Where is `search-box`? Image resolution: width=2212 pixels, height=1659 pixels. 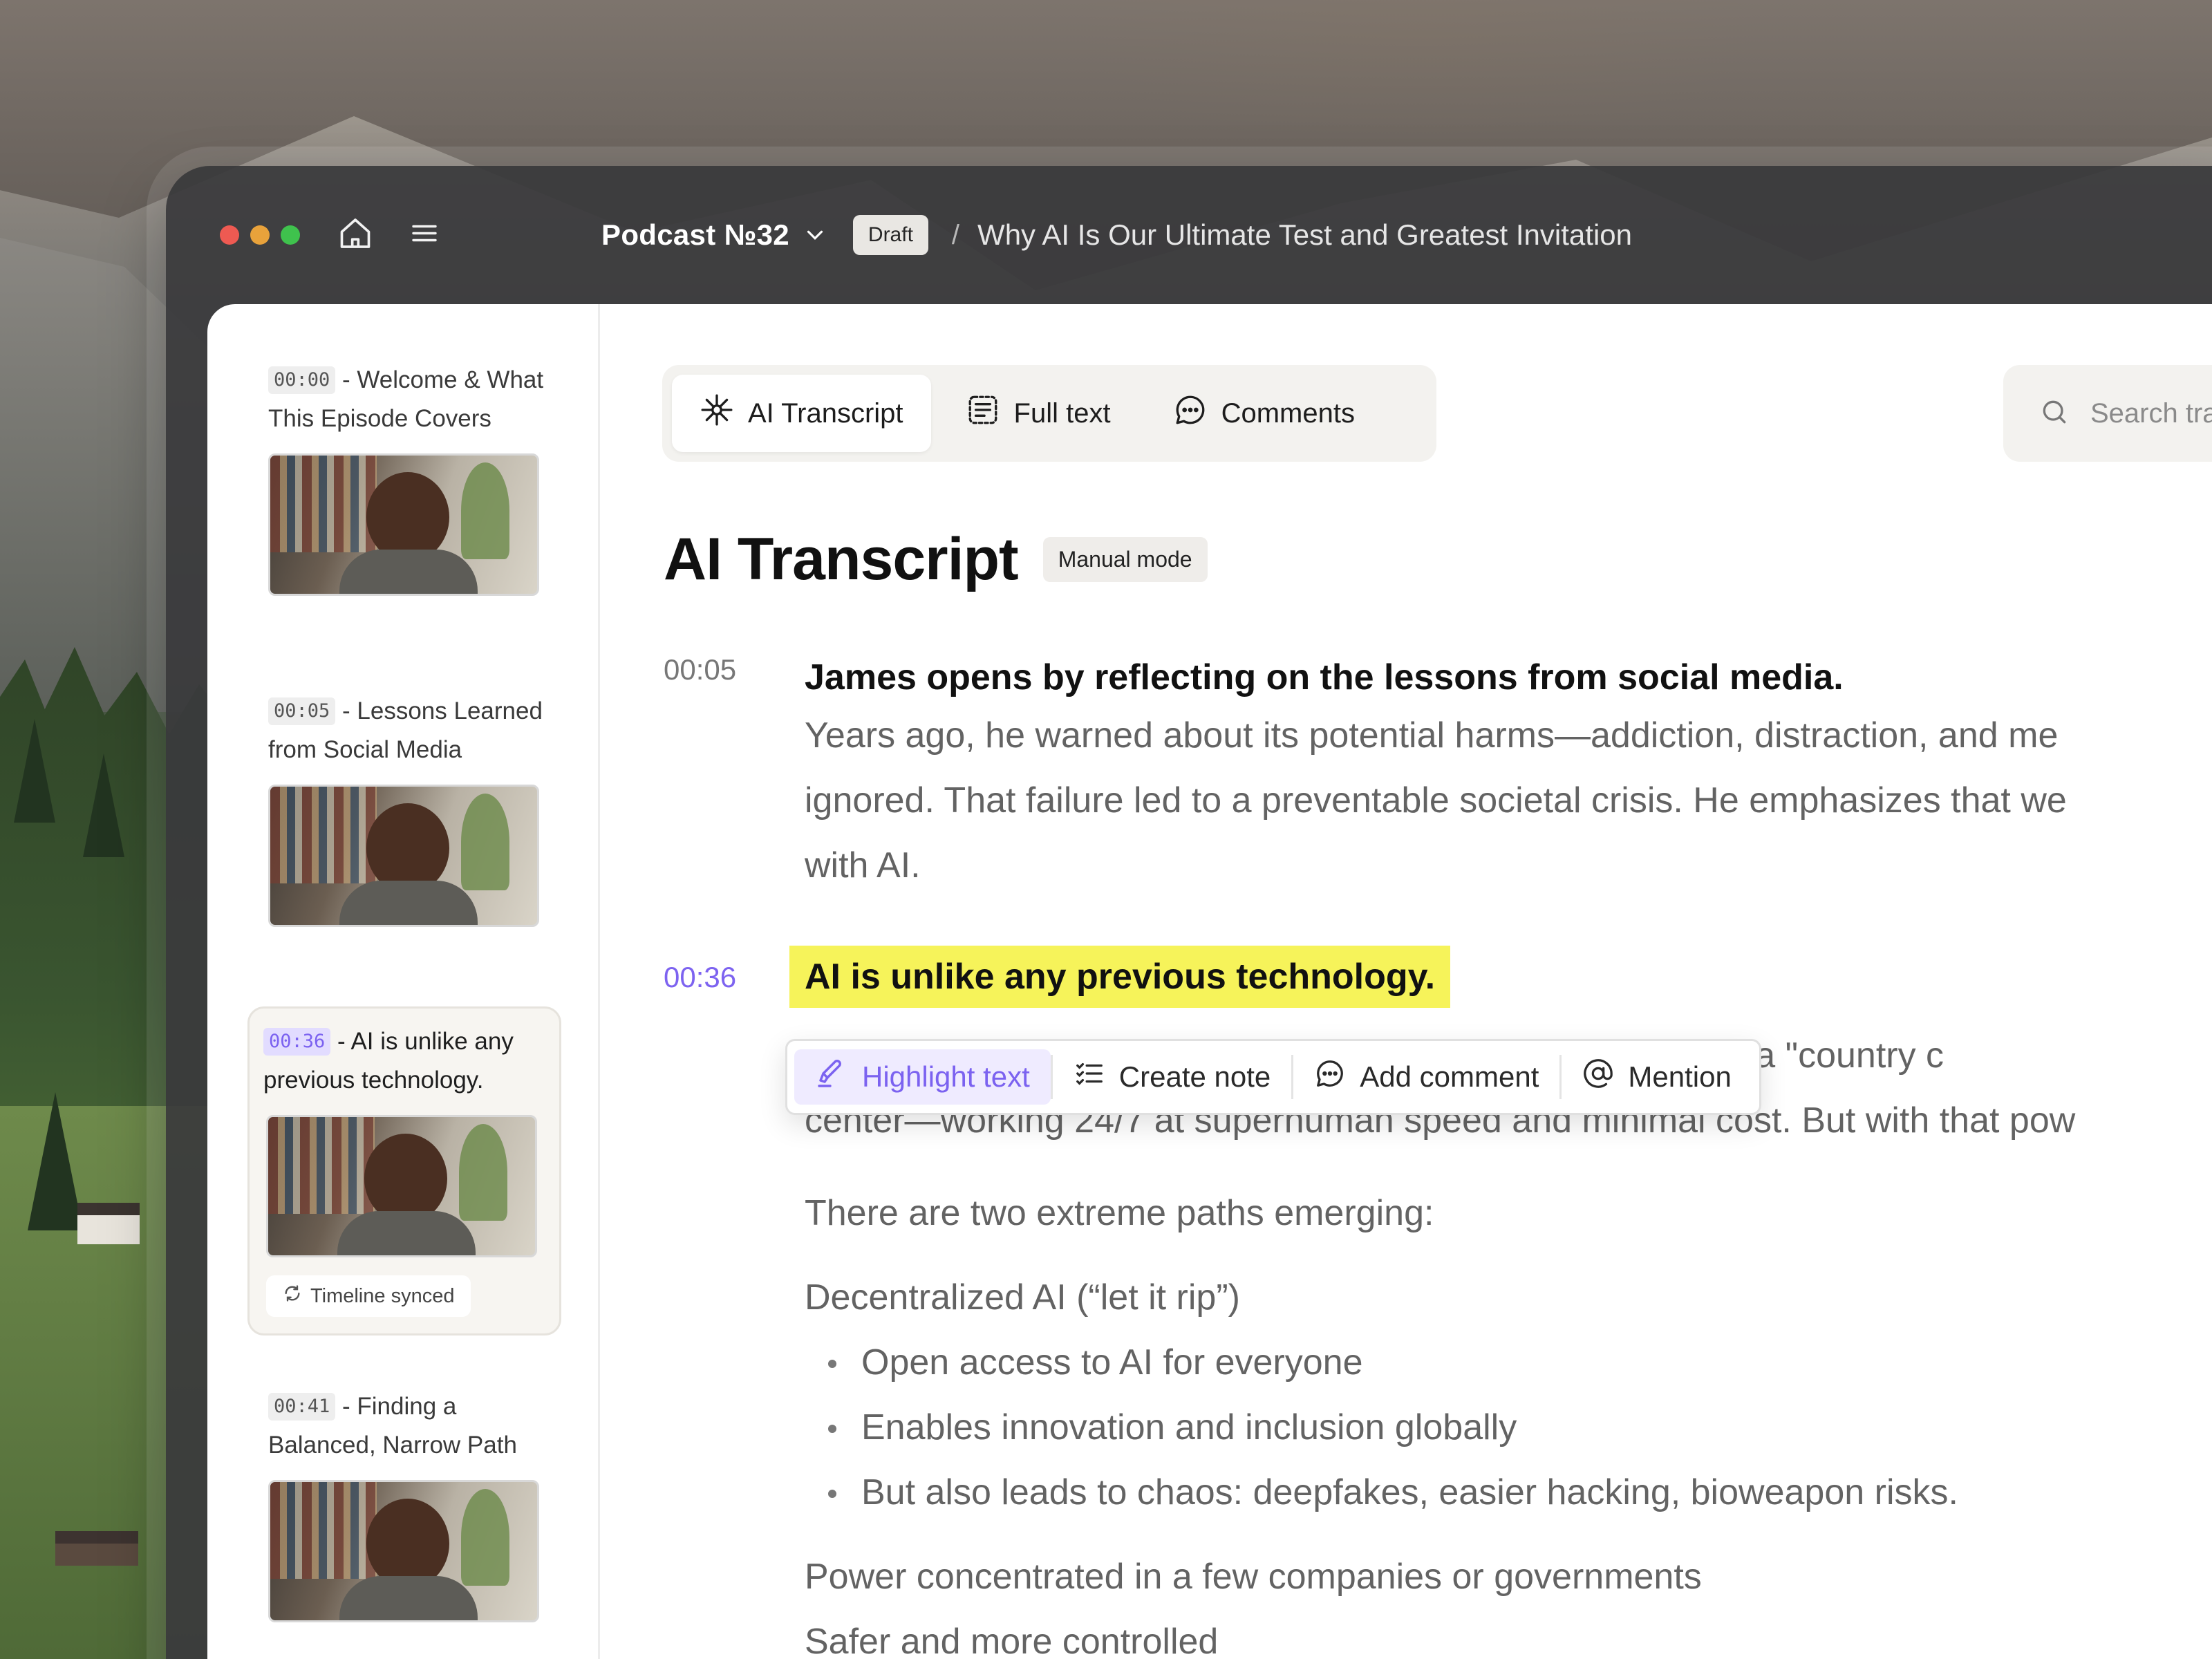 search-box is located at coordinates (2107, 413).